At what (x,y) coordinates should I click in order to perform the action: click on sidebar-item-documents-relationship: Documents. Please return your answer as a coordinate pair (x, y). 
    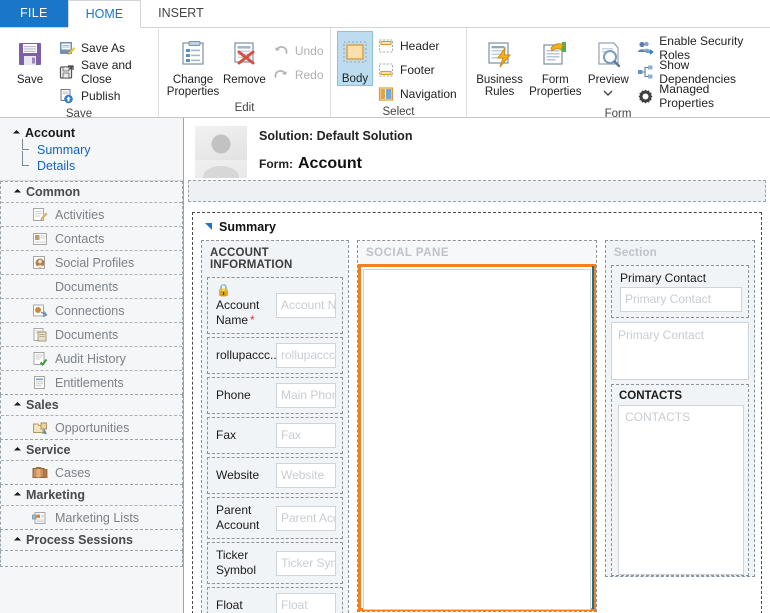
    Looking at the image, I should click on (91, 286).